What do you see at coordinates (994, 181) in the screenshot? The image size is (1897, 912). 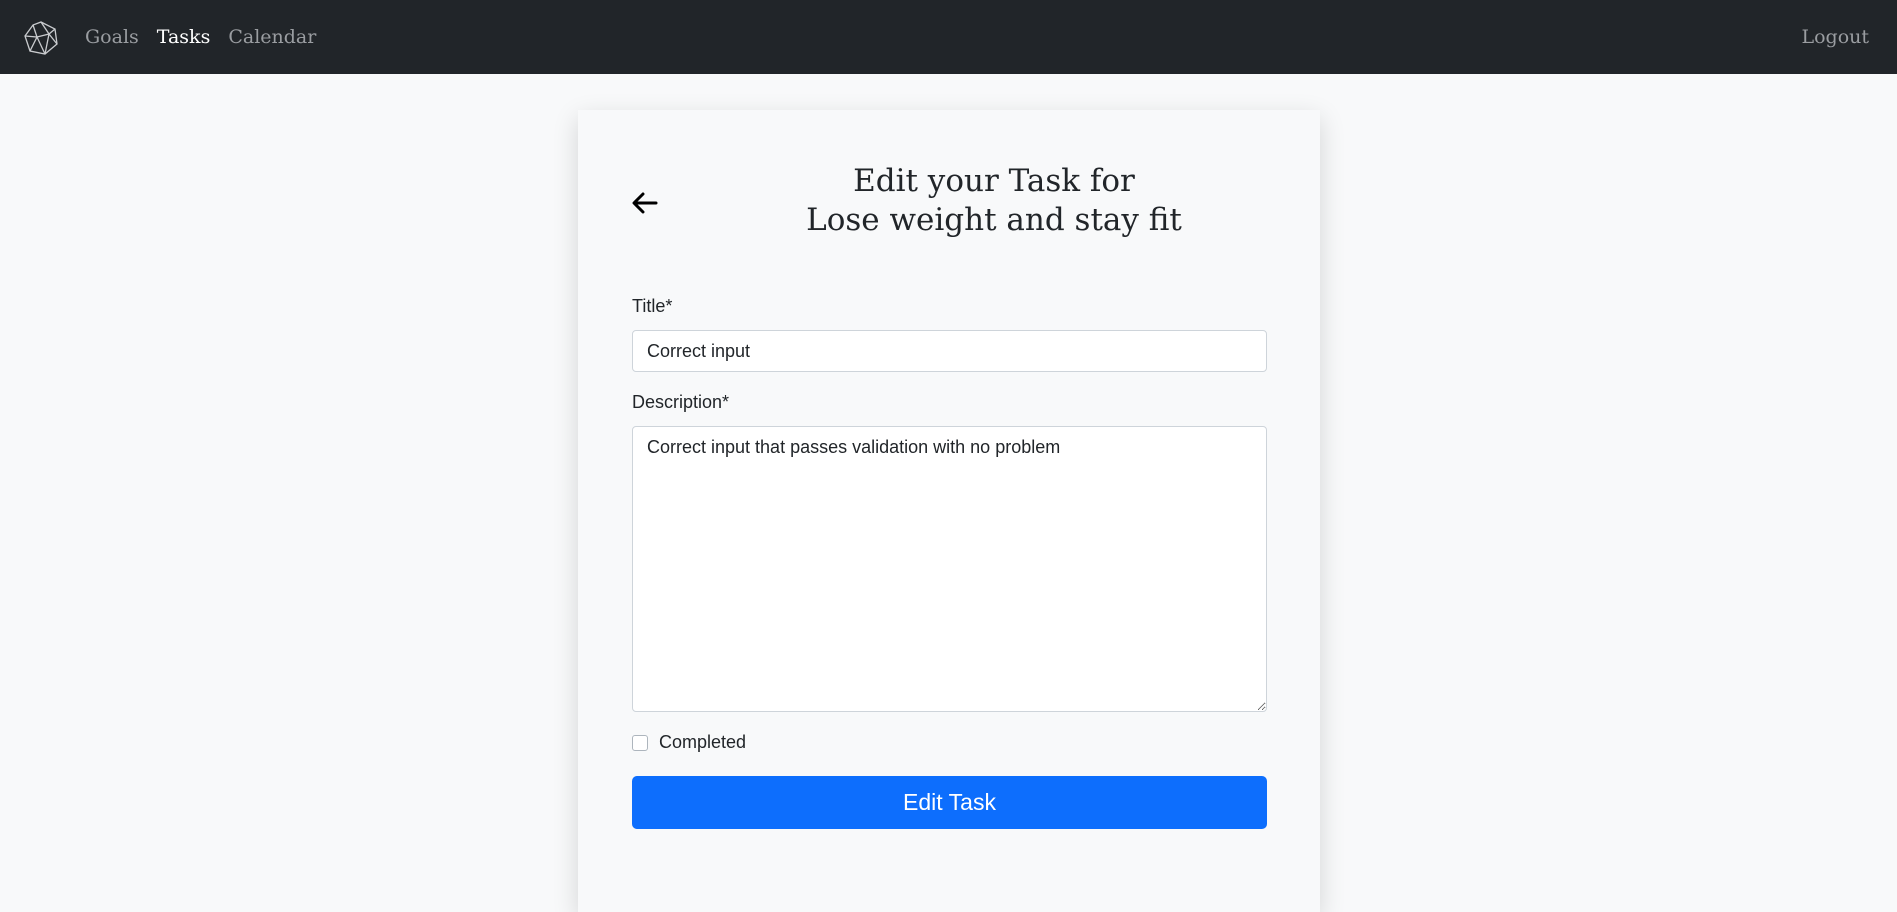 I see `page-title-line-1: Edit your Task for` at bounding box center [994, 181].